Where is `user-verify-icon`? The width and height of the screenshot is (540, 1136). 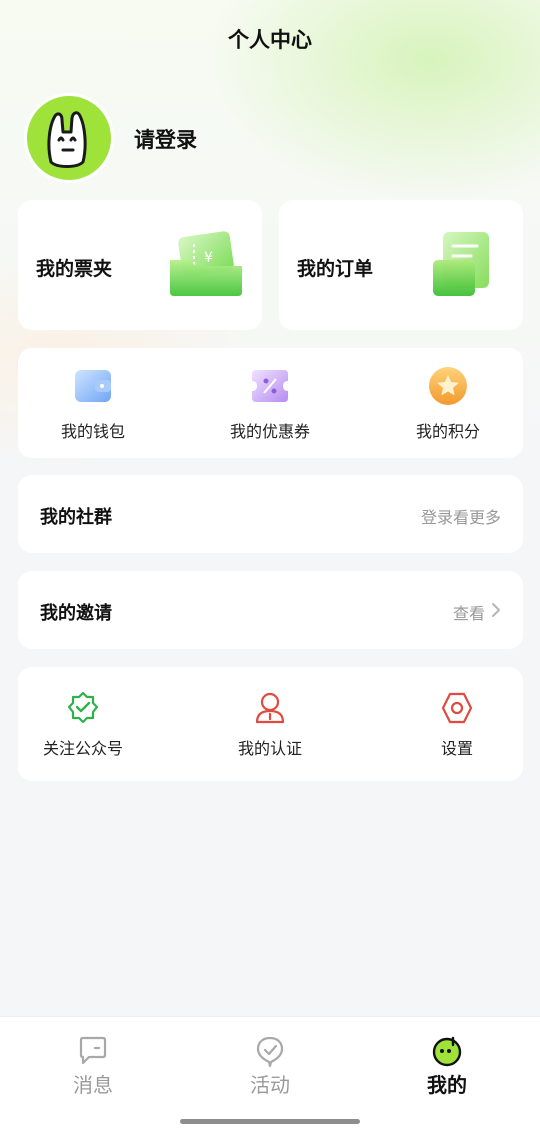
user-verify-icon is located at coordinates (270, 708).